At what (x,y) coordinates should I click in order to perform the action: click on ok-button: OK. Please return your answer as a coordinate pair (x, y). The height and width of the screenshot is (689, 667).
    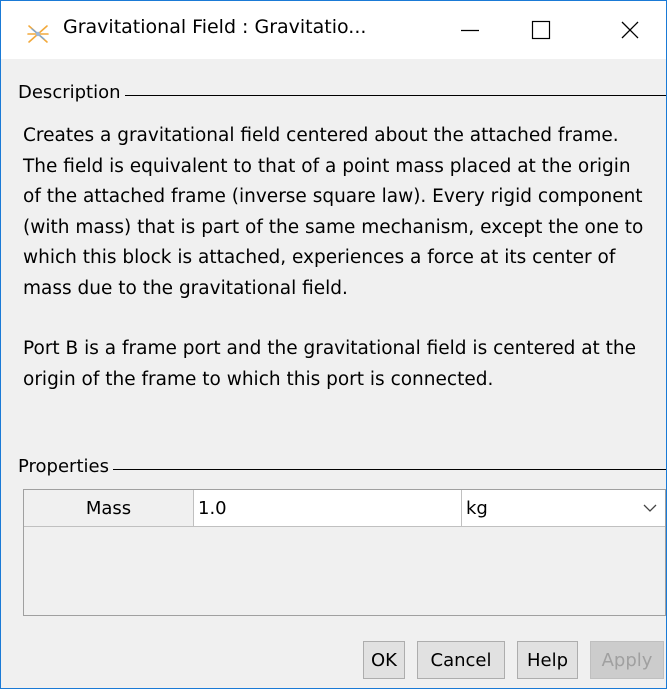
    Looking at the image, I should click on (384, 660).